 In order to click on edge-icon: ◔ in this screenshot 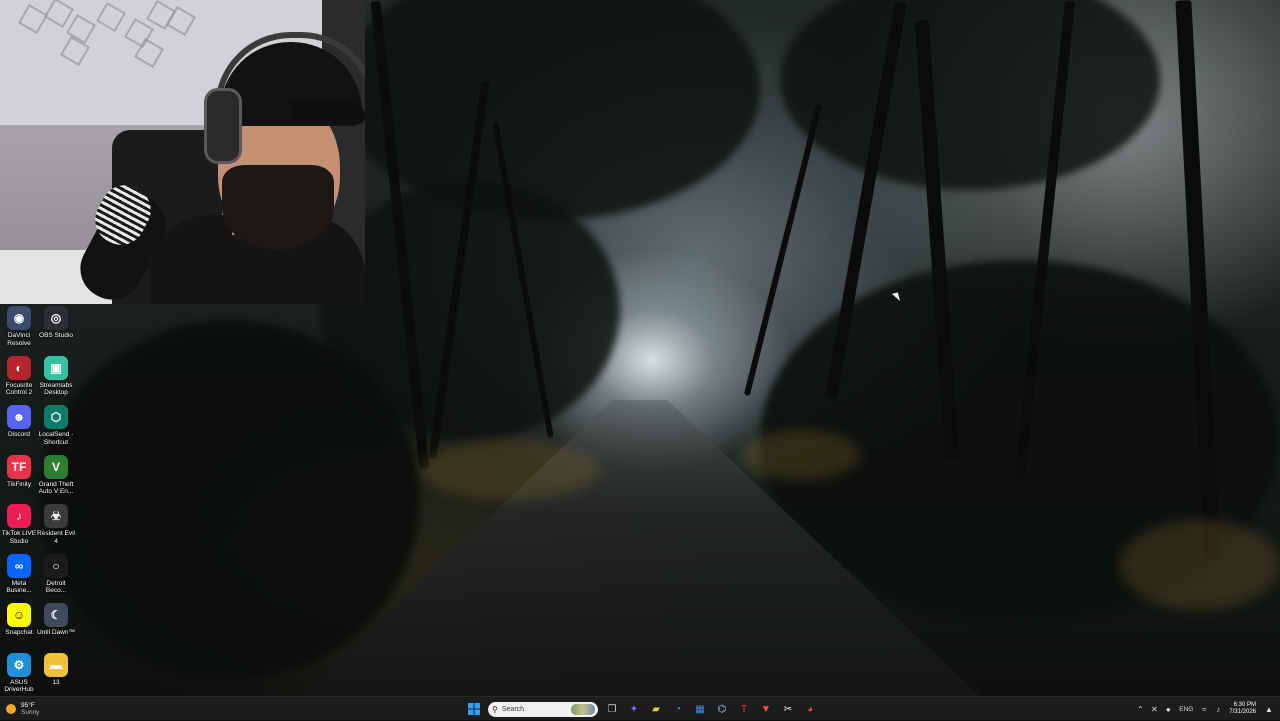, I will do `click(678, 709)`.